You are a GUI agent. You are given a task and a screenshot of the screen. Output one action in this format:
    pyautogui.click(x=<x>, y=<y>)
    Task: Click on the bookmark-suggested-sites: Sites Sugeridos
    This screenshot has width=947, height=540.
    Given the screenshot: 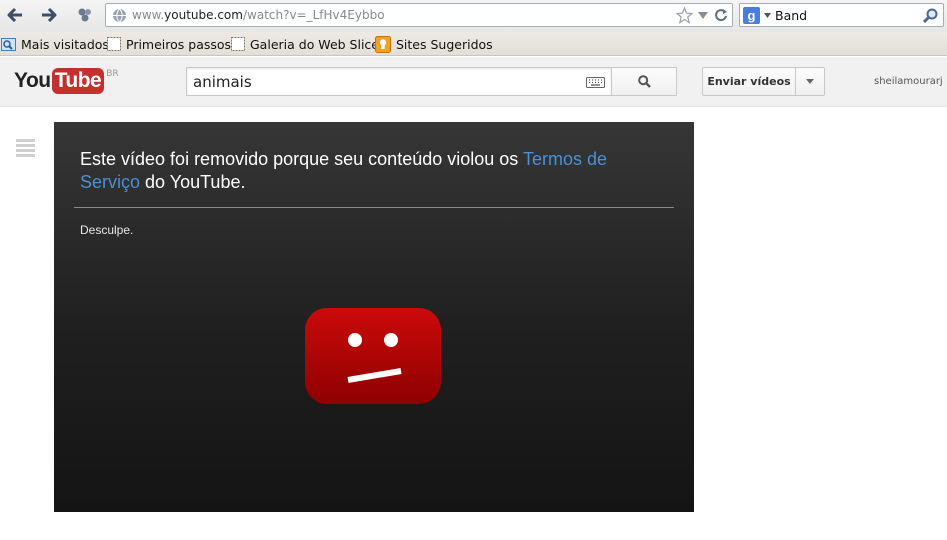 What is the action you would take?
    pyautogui.click(x=434, y=44)
    